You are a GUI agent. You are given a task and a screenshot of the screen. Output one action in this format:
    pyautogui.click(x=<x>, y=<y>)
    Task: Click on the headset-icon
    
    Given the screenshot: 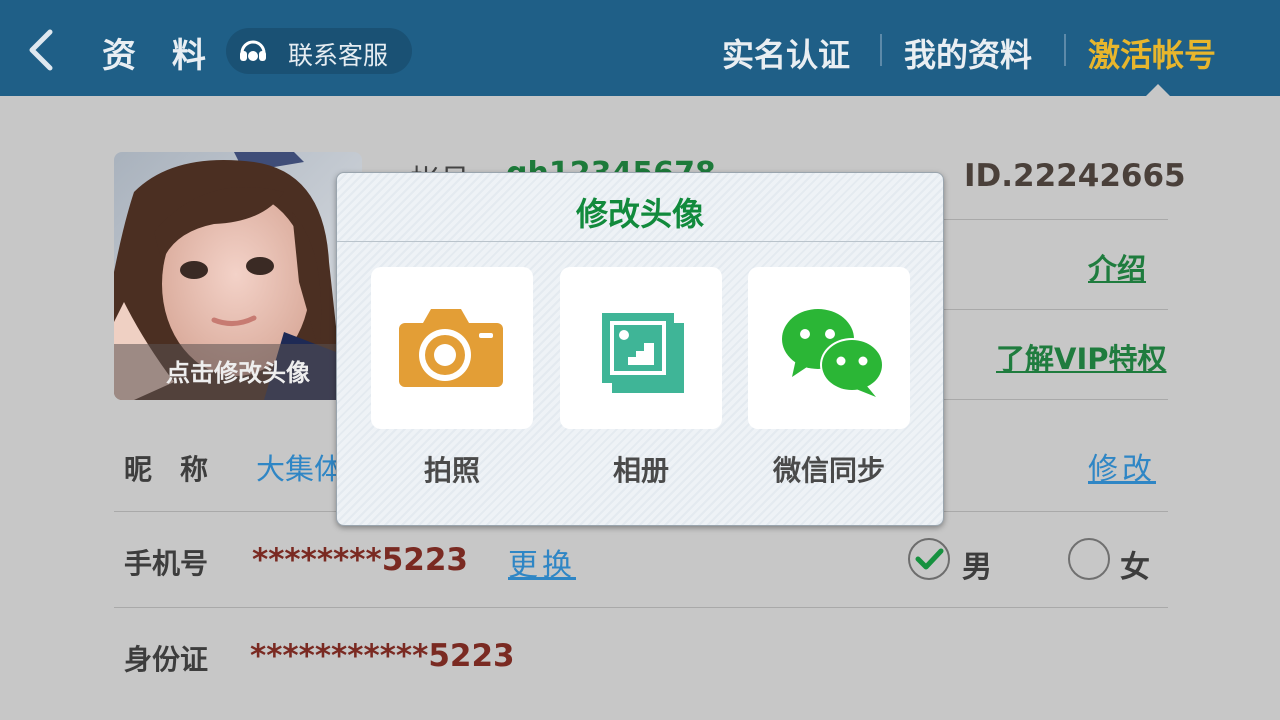 What is the action you would take?
    pyautogui.click(x=253, y=50)
    